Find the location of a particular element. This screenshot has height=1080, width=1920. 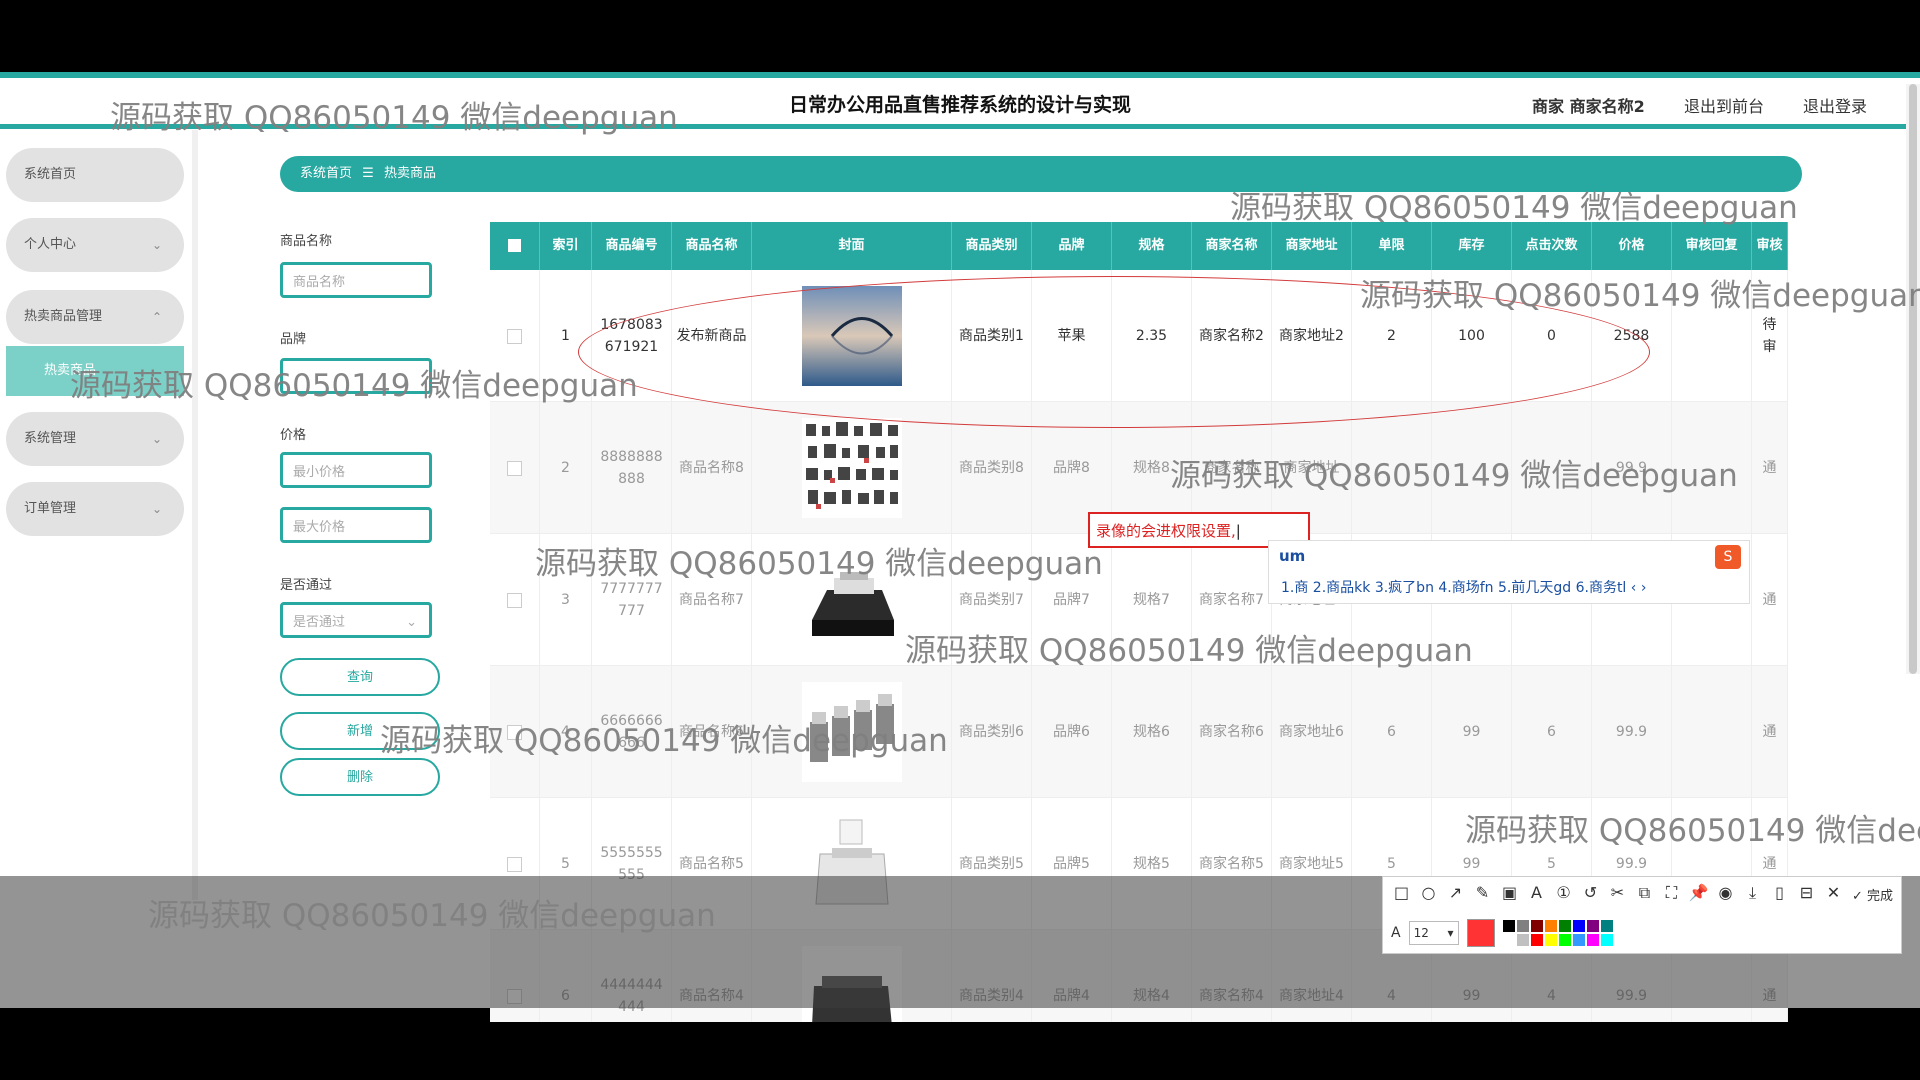

bookmark-icon: ⊟ is located at coordinates (1806, 896).